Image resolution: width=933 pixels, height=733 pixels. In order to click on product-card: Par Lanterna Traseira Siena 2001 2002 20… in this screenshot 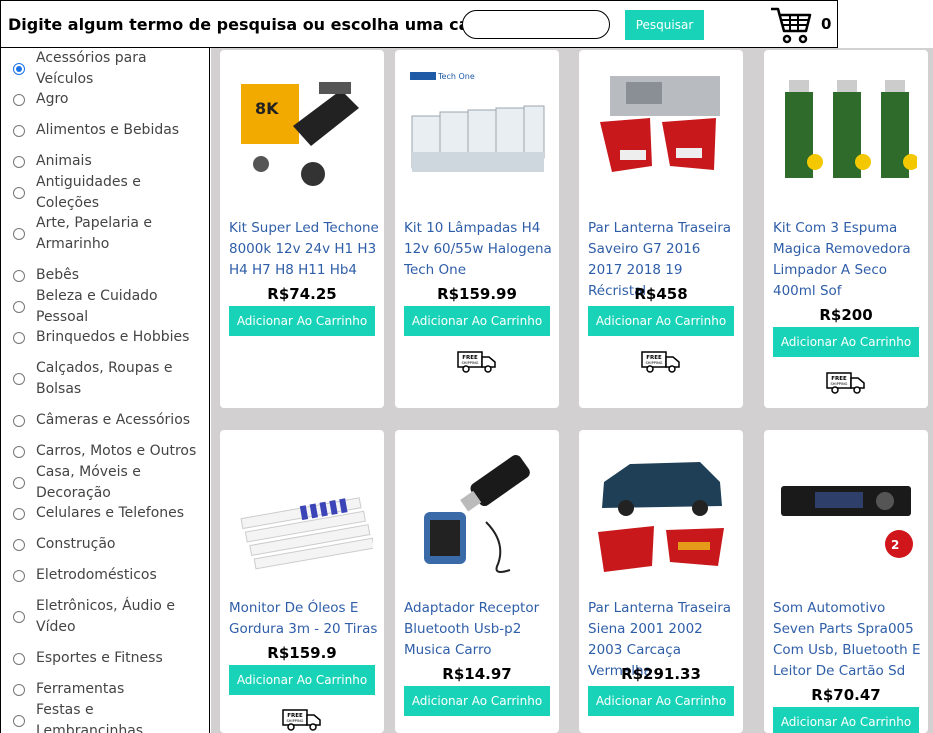, I will do `click(661, 581)`.